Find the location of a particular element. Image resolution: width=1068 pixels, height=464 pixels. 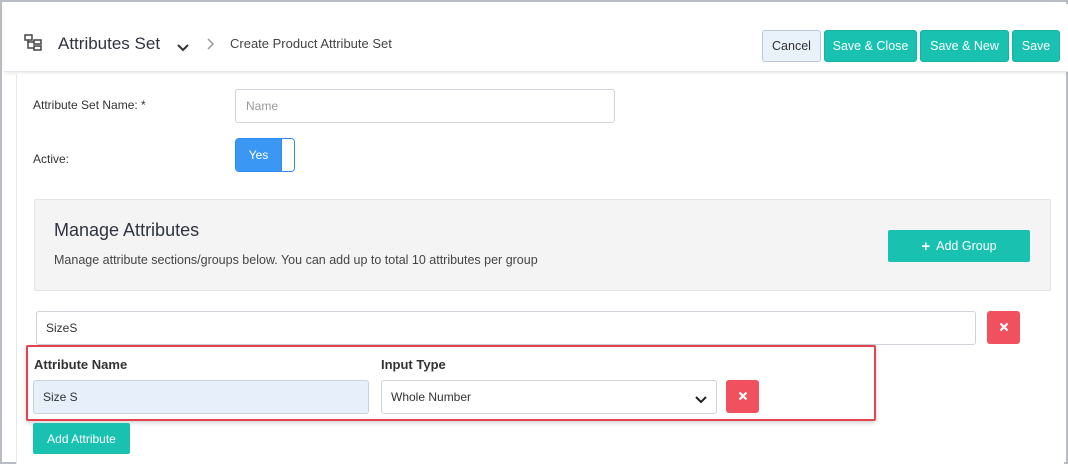

plus-icon: + is located at coordinates (926, 246).